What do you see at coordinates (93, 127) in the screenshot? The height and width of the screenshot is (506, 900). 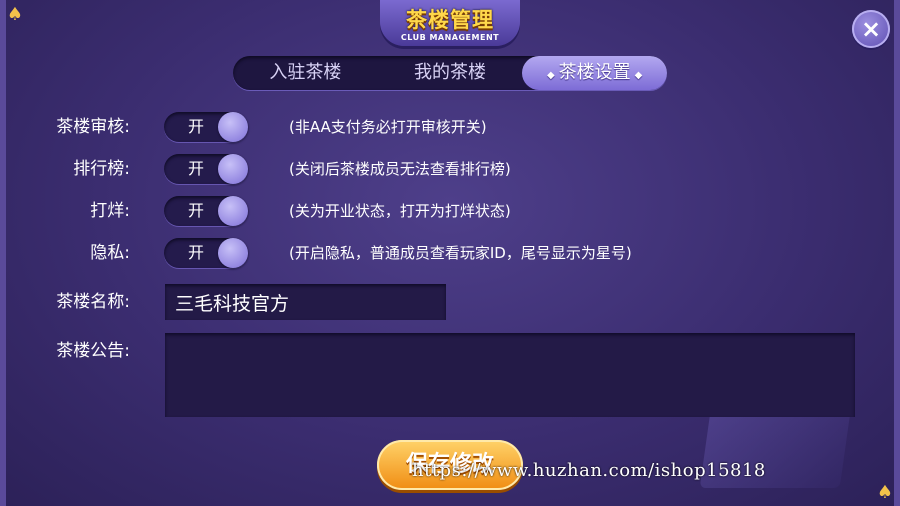 I see `setting-label: 茶楼审核:` at bounding box center [93, 127].